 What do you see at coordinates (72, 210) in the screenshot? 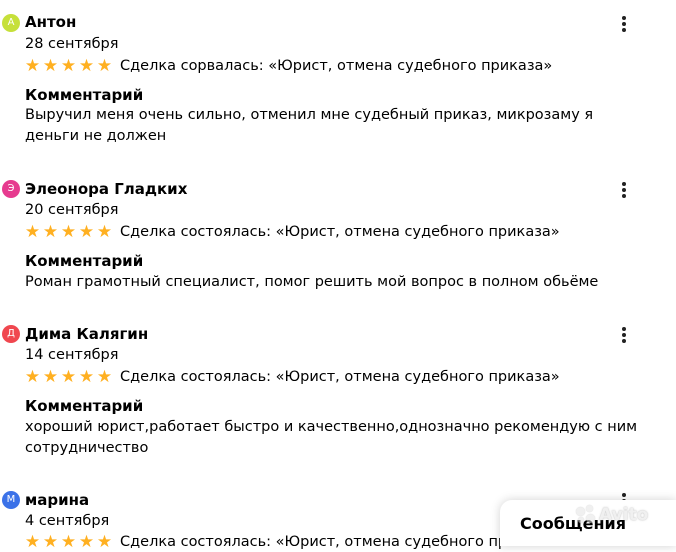
I see `review-date: 20 сентября` at bounding box center [72, 210].